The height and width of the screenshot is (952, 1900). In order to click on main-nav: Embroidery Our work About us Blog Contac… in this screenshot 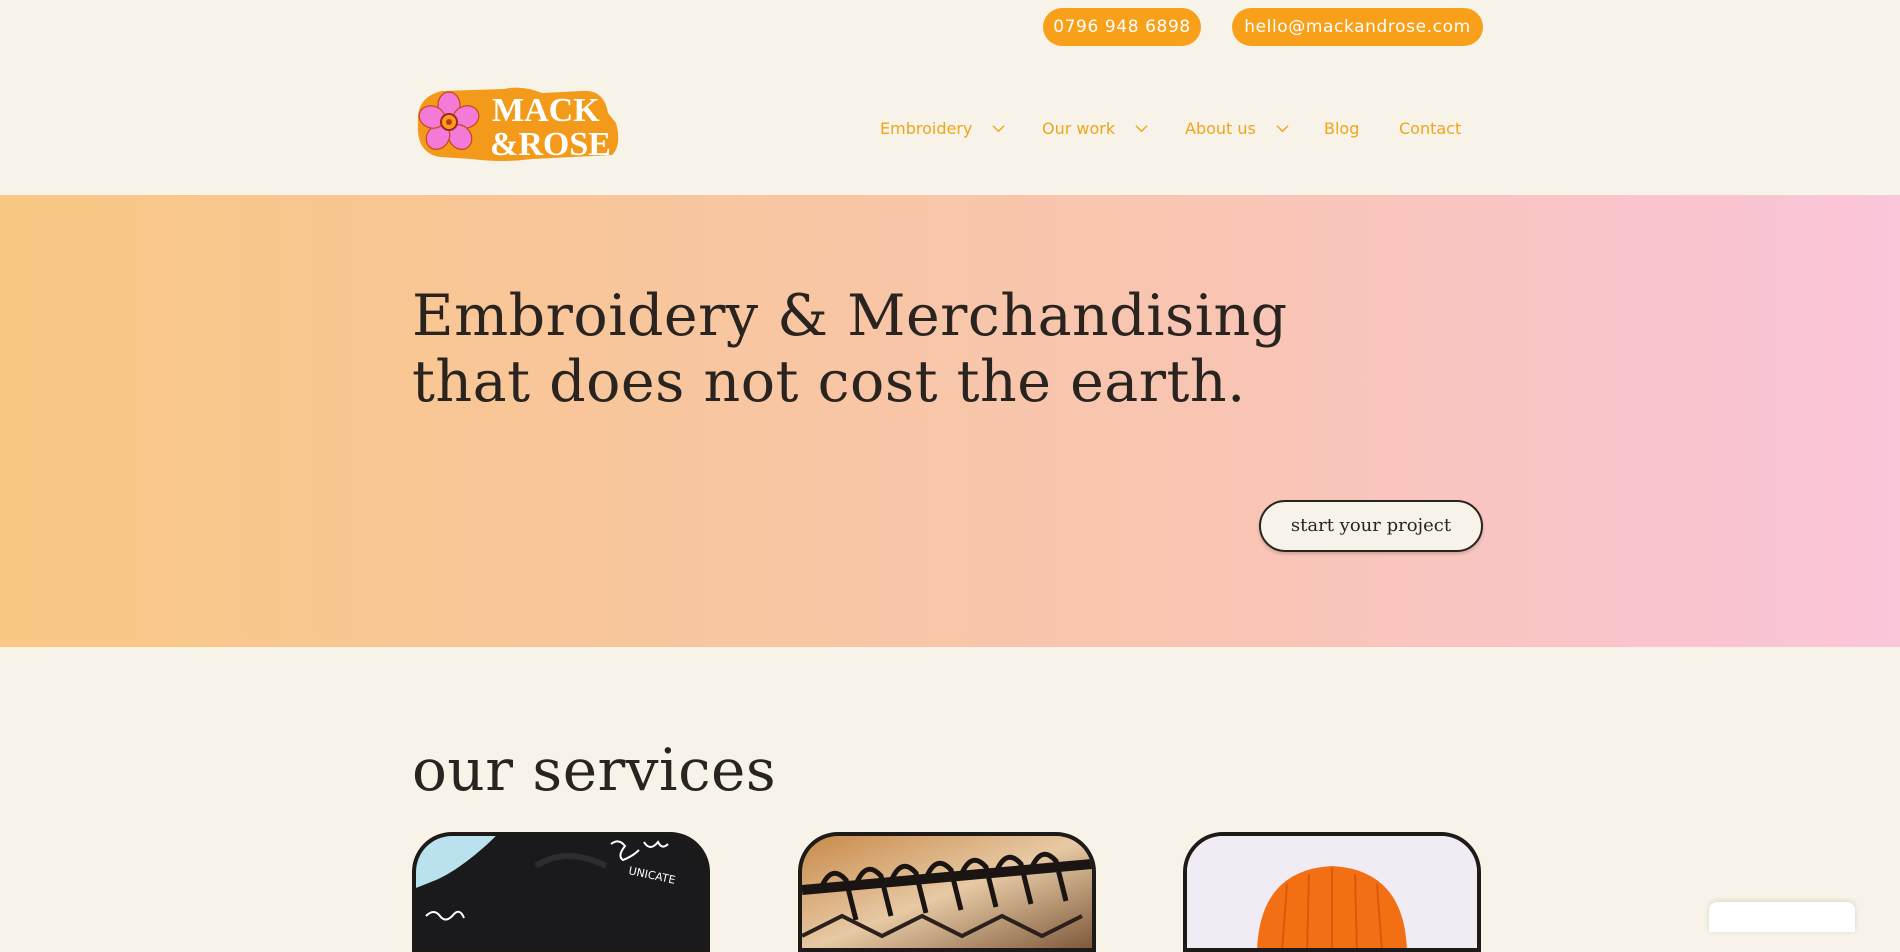, I will do `click(950, 129)`.